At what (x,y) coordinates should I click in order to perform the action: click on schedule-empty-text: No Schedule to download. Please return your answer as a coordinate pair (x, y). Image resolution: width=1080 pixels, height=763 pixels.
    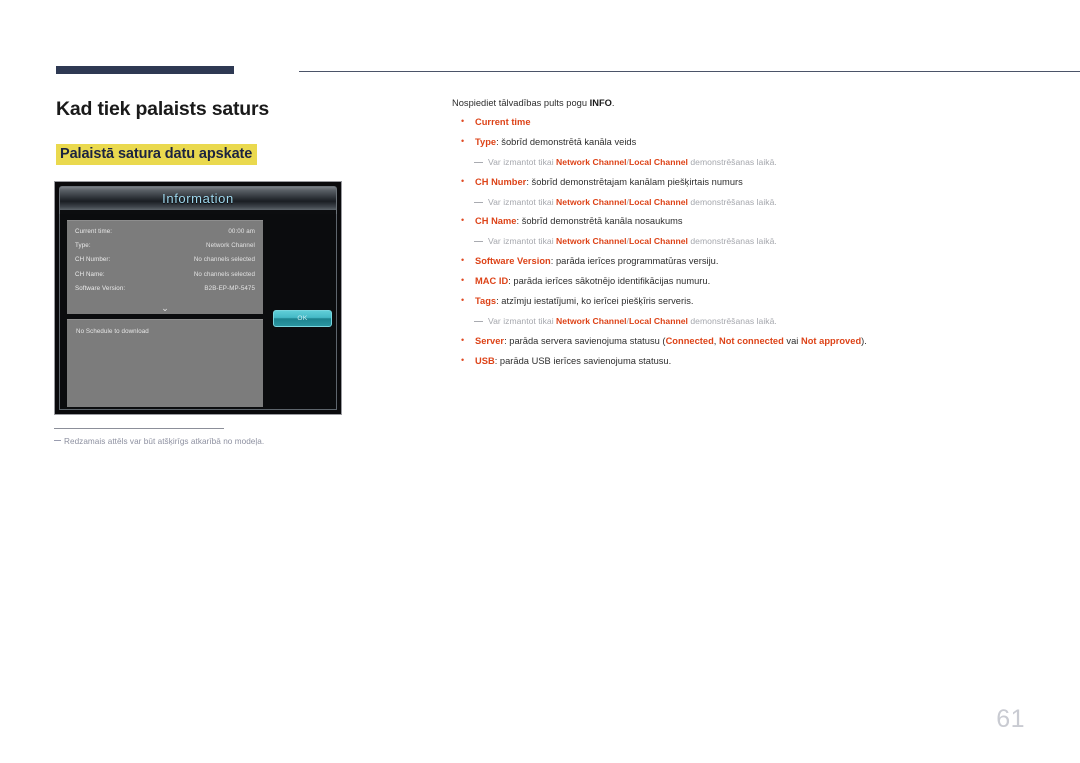
    Looking at the image, I should click on (112, 331).